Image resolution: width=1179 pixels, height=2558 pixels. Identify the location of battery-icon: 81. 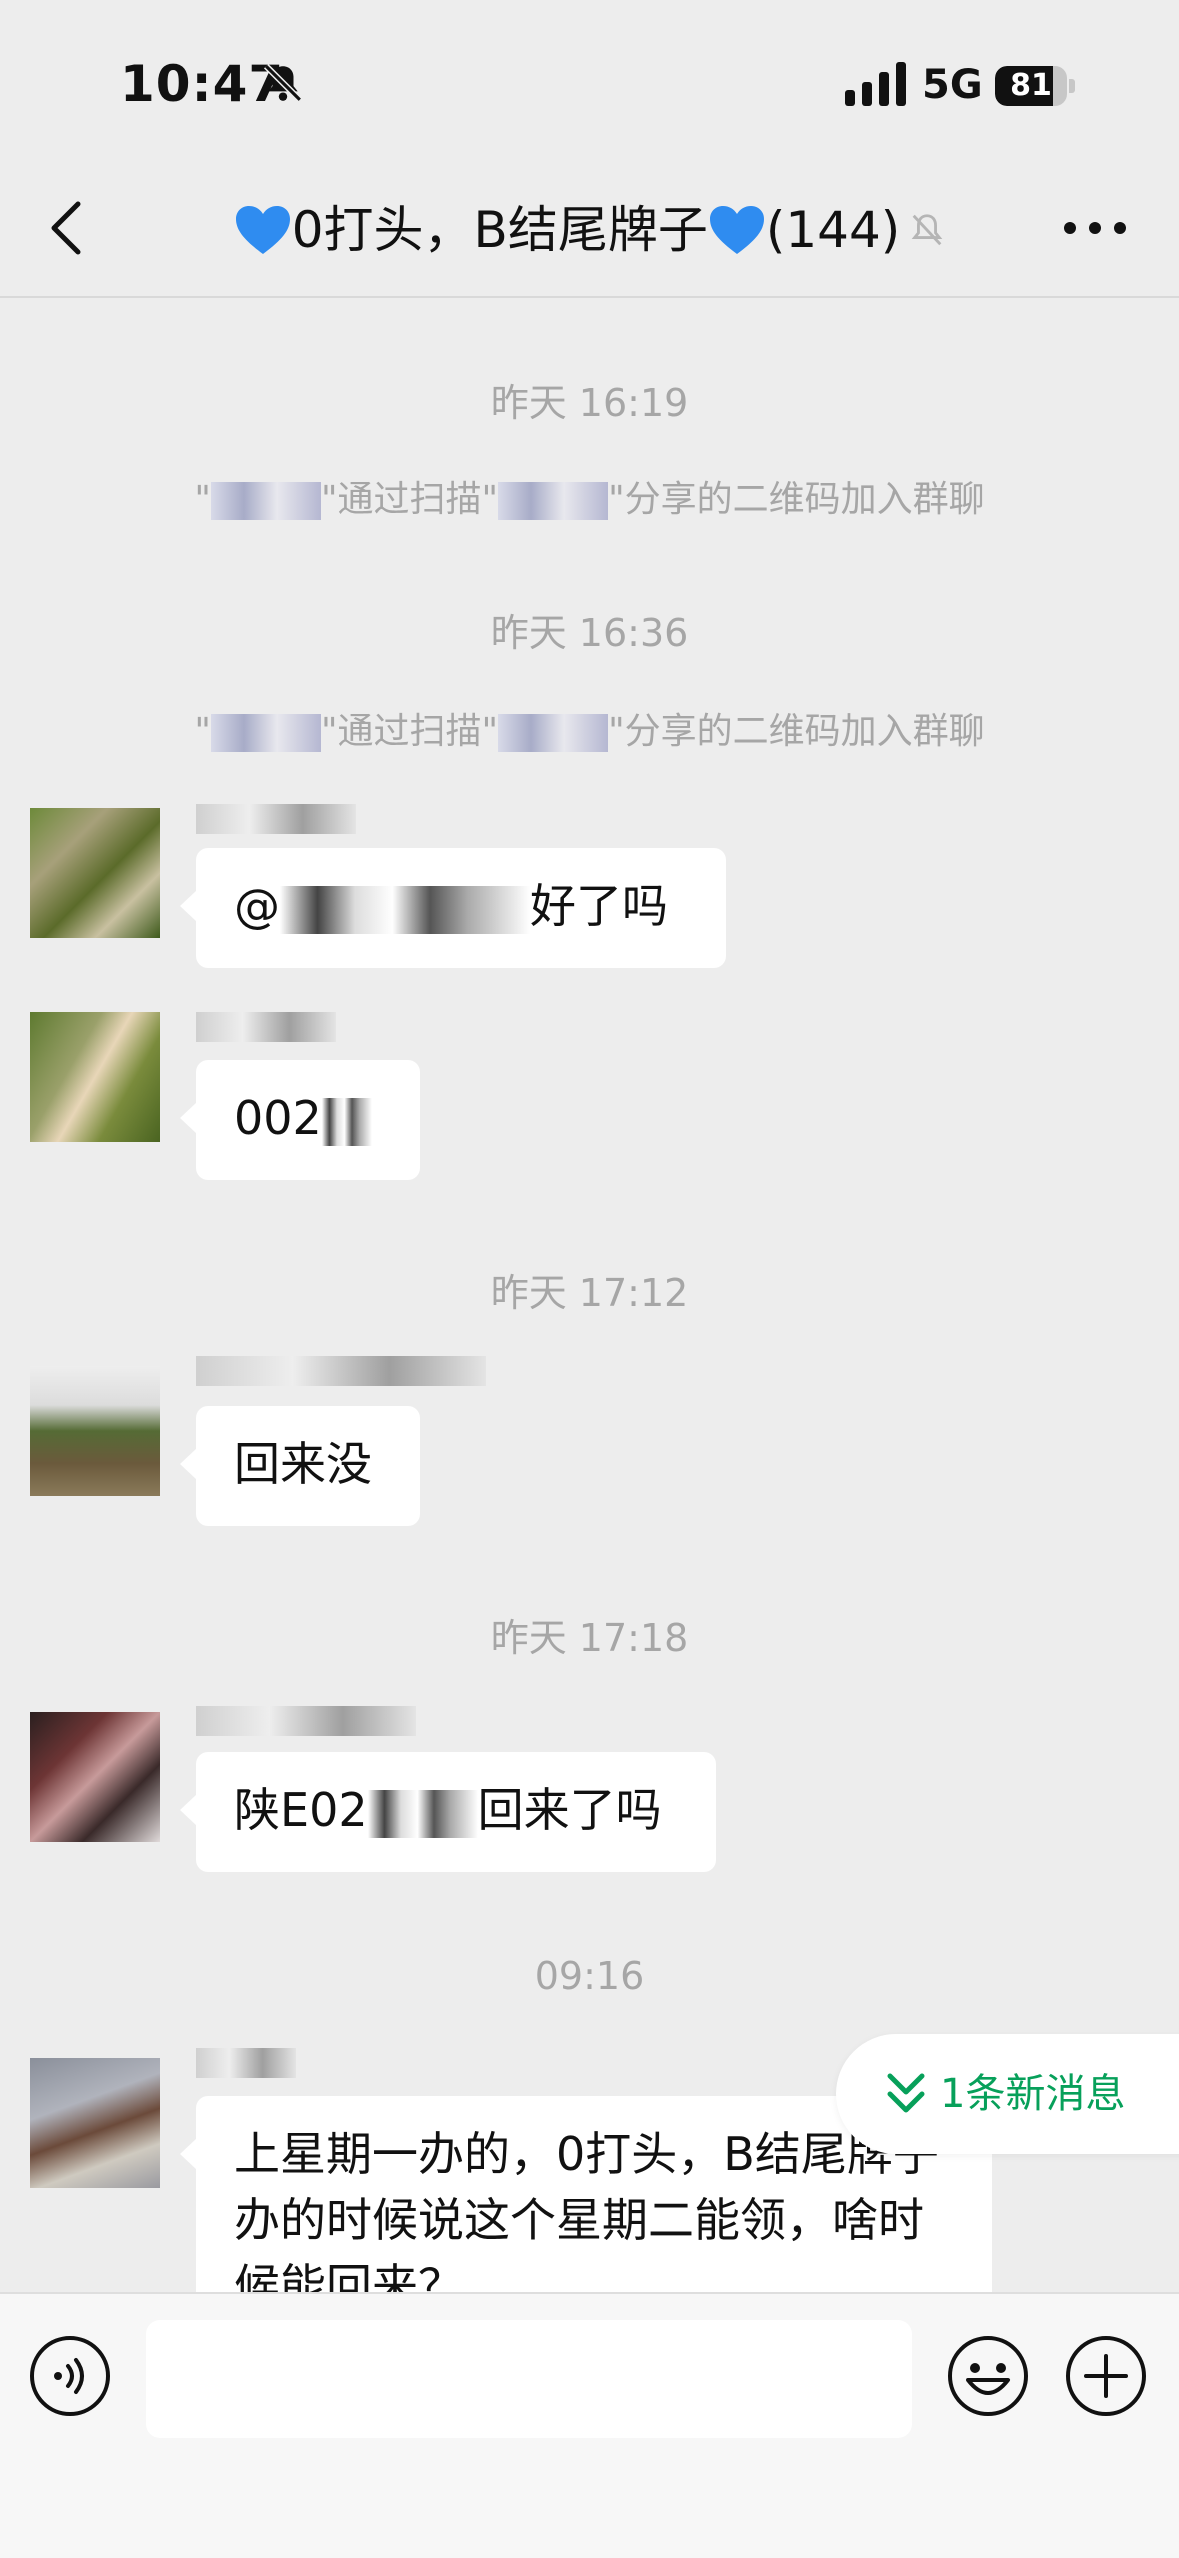
(1035, 86).